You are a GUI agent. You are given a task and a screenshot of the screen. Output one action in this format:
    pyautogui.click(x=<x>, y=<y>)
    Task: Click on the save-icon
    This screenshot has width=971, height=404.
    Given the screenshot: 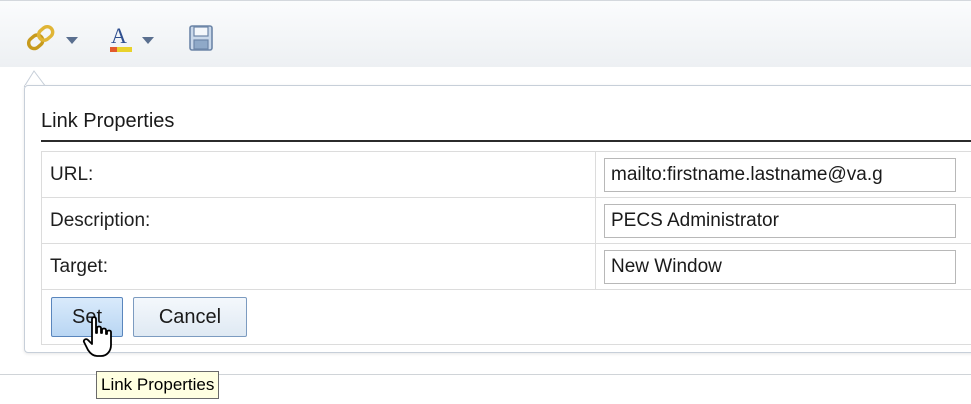 What is the action you would take?
    pyautogui.click(x=201, y=38)
    